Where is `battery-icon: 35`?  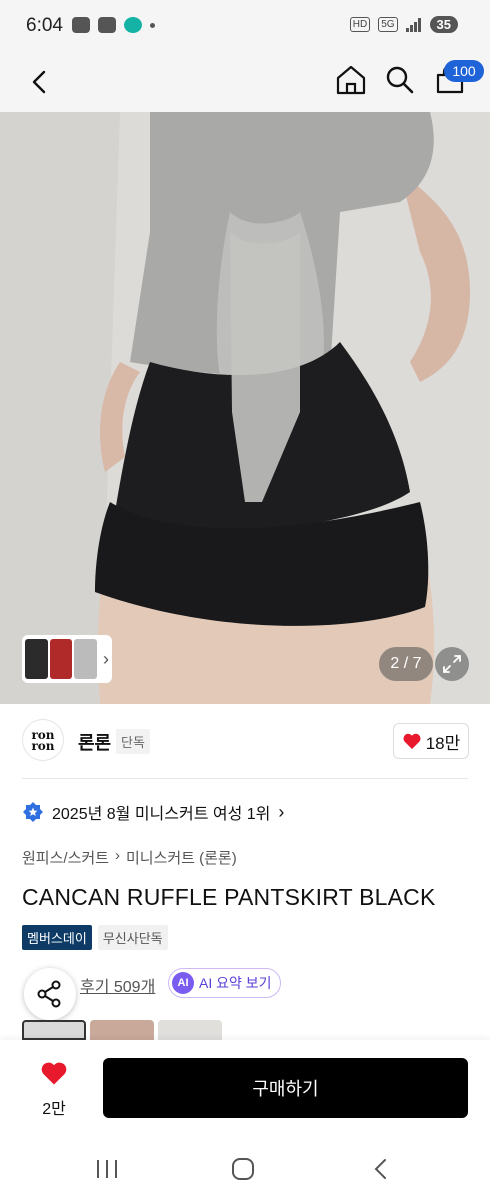
battery-icon: 35 is located at coordinates (443, 24).